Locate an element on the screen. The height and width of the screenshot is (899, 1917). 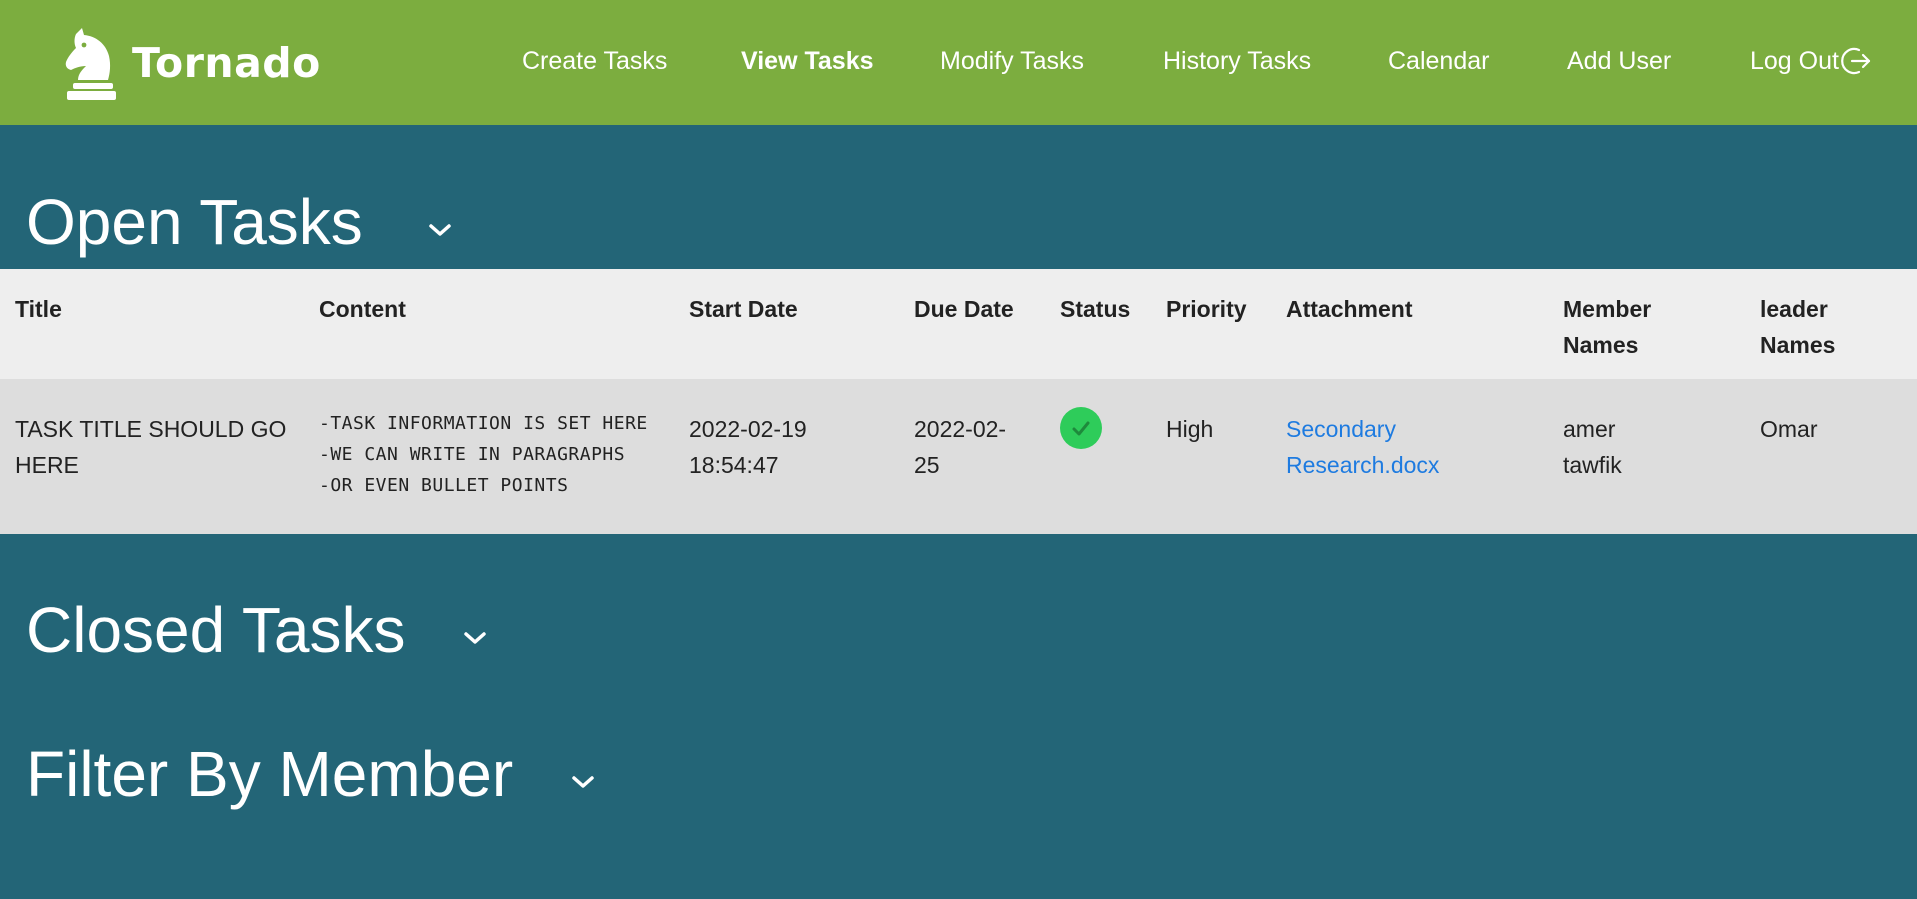
nav-view-tasks: View Tasks is located at coordinates (807, 61).